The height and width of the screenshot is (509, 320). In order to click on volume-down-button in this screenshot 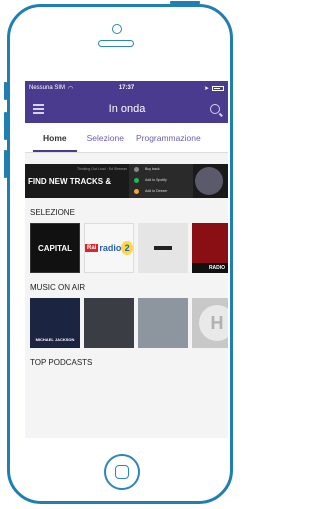, I will do `click(5, 164)`.